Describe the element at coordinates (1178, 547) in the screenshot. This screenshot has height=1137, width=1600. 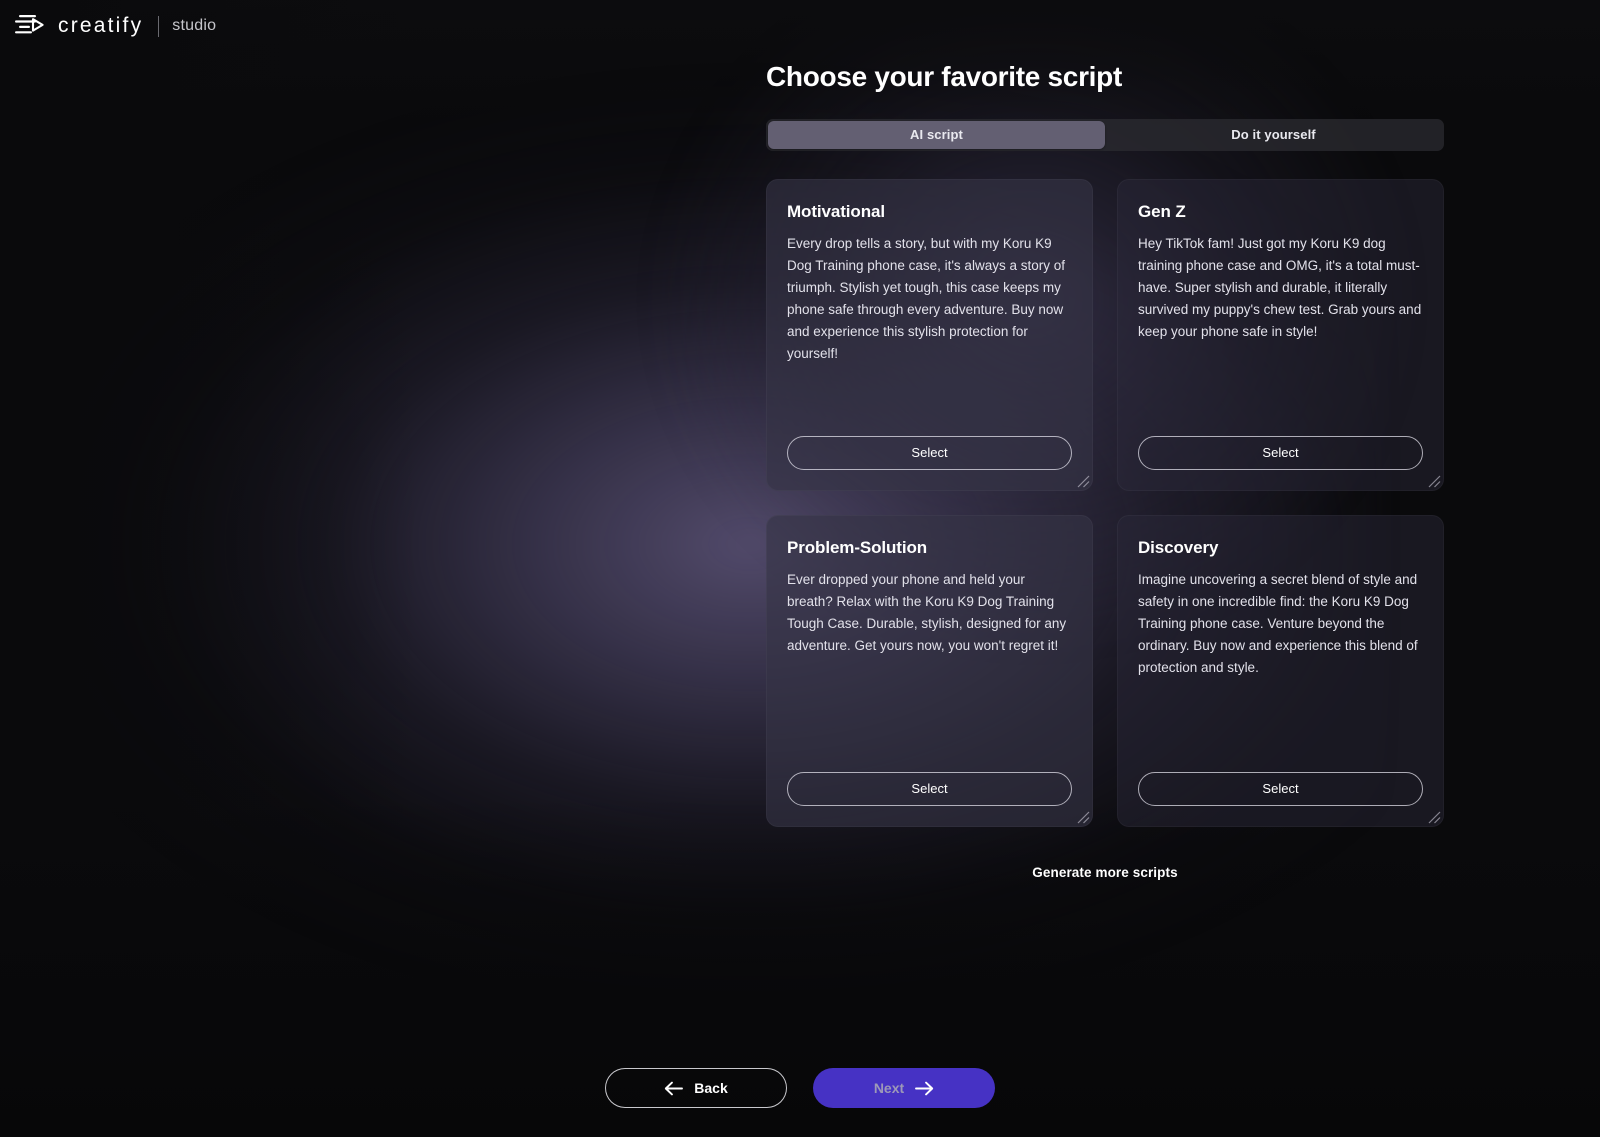
I see `script-card-title: Discovery` at that location.